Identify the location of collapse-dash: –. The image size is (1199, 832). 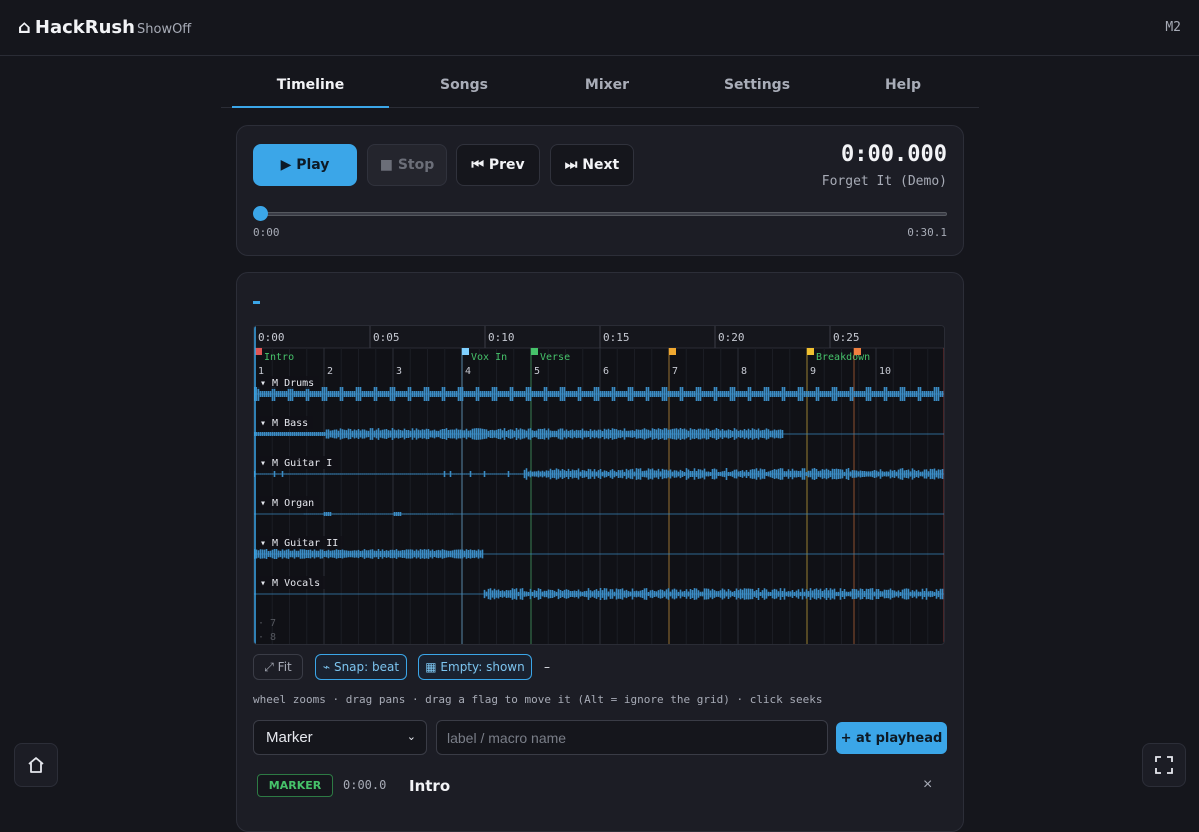
(547, 667).